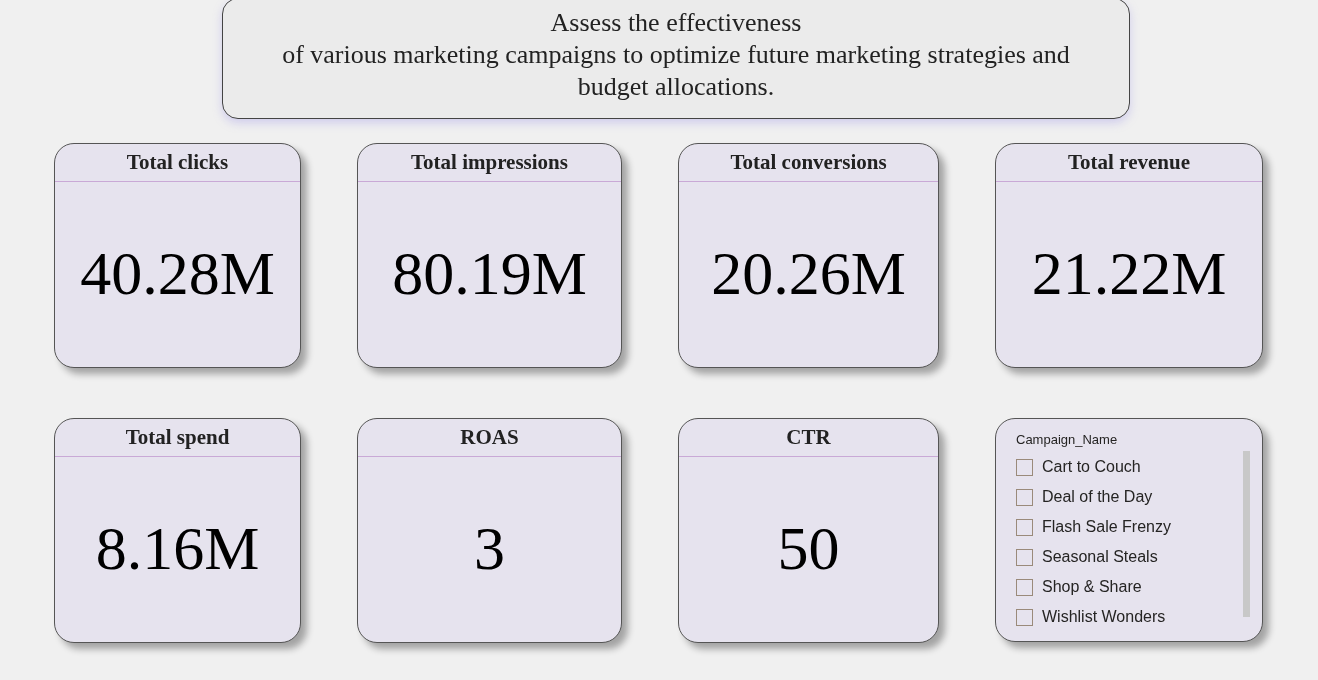 This screenshot has height=680, width=1318. I want to click on slicer-title: Campaign_Name, so click(1067, 440).